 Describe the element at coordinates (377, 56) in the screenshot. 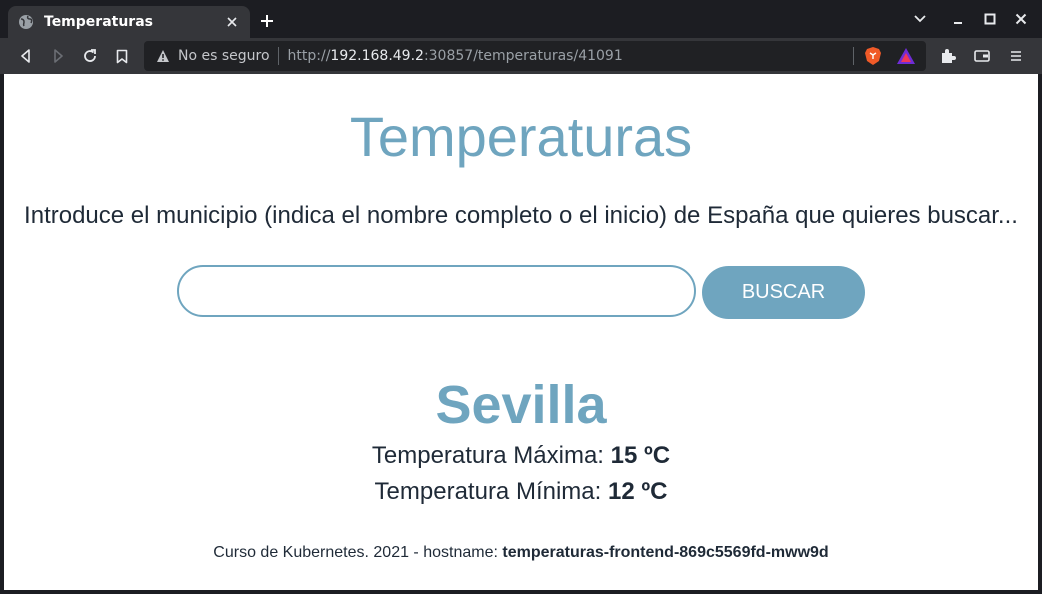

I see `url-host: 192.168.49.2` at that location.